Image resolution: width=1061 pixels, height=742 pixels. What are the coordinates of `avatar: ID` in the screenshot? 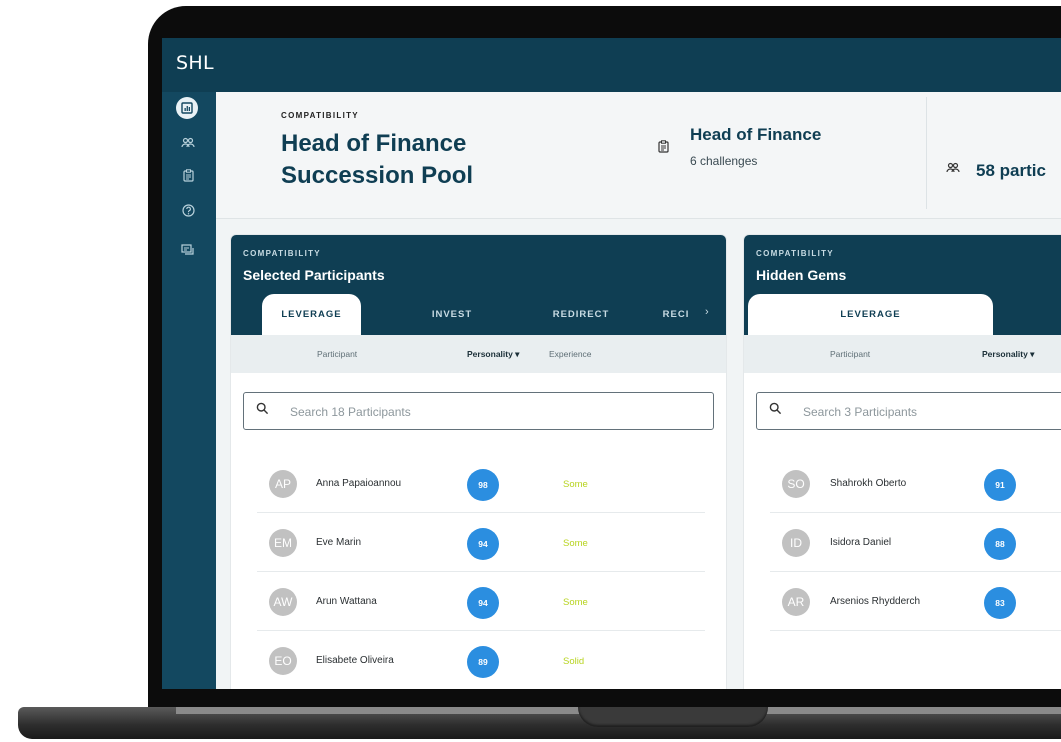 It's located at (796, 543).